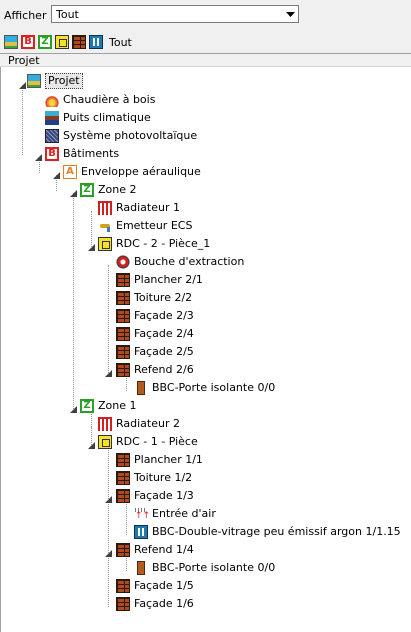 Image resolution: width=411 pixels, height=632 pixels. What do you see at coordinates (55, 81) in the screenshot?
I see `tree-node-projet: Projet` at bounding box center [55, 81].